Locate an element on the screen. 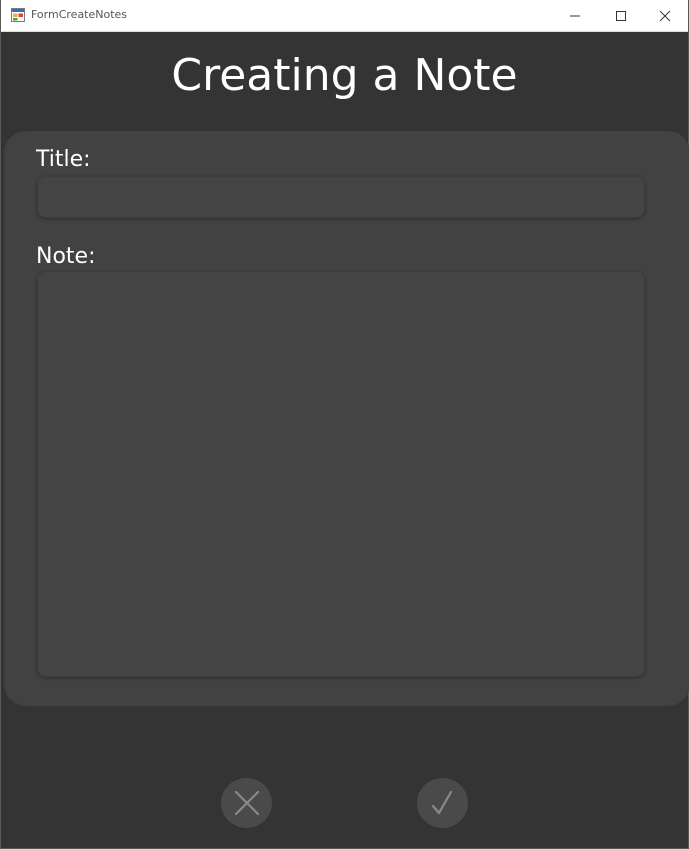 The image size is (689, 849). minimize-icon is located at coordinates (575, 15).